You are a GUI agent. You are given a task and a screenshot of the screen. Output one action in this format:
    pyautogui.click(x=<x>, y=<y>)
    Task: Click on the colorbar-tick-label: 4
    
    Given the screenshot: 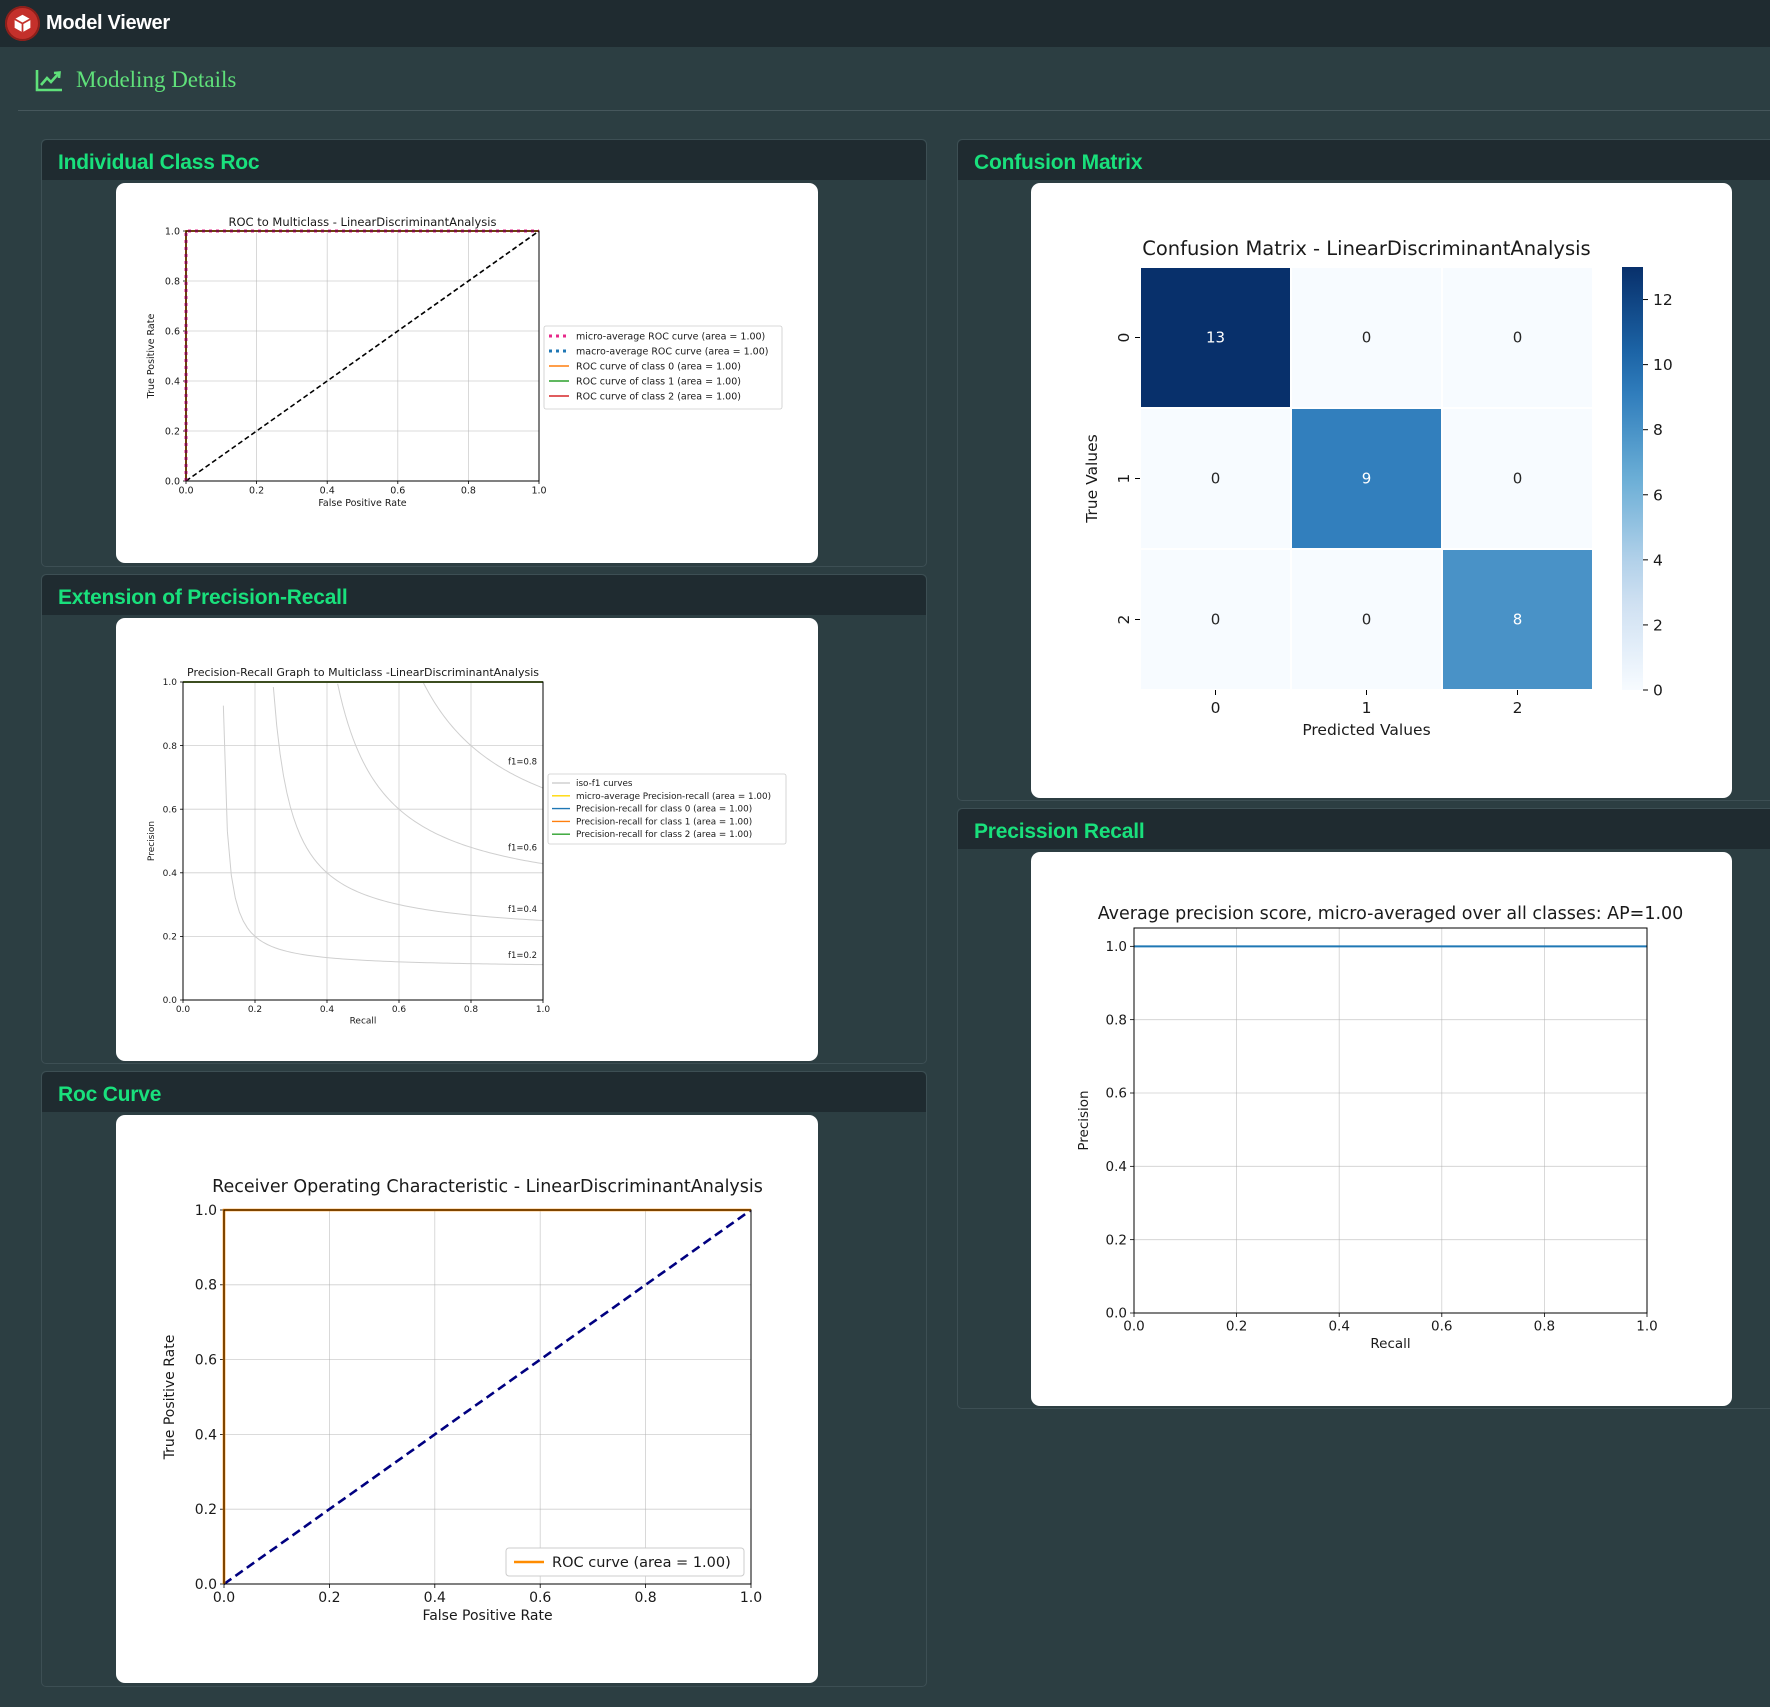 What is the action you would take?
    pyautogui.click(x=1658, y=560)
    